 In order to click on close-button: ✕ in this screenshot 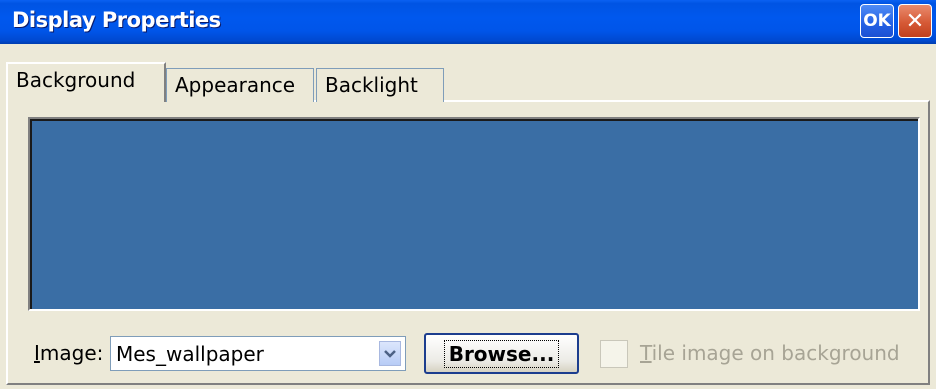, I will do `click(915, 21)`.